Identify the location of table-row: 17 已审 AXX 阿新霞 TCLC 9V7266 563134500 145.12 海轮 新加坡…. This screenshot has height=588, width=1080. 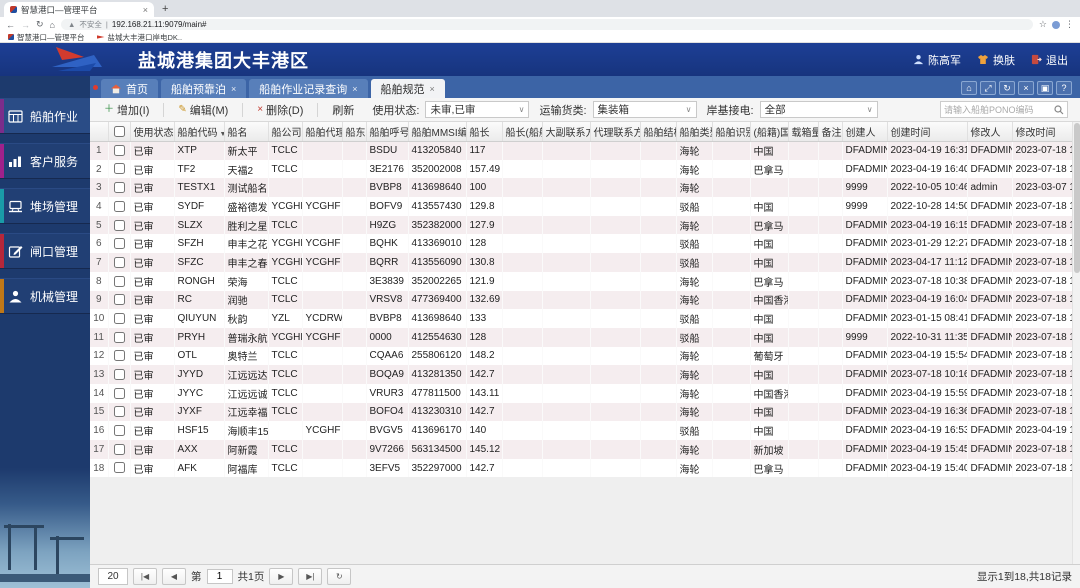
(581, 449).